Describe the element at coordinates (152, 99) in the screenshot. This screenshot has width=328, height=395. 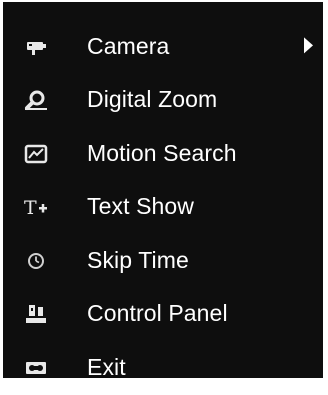
I see `menu-item-label: Digital Zoom` at that location.